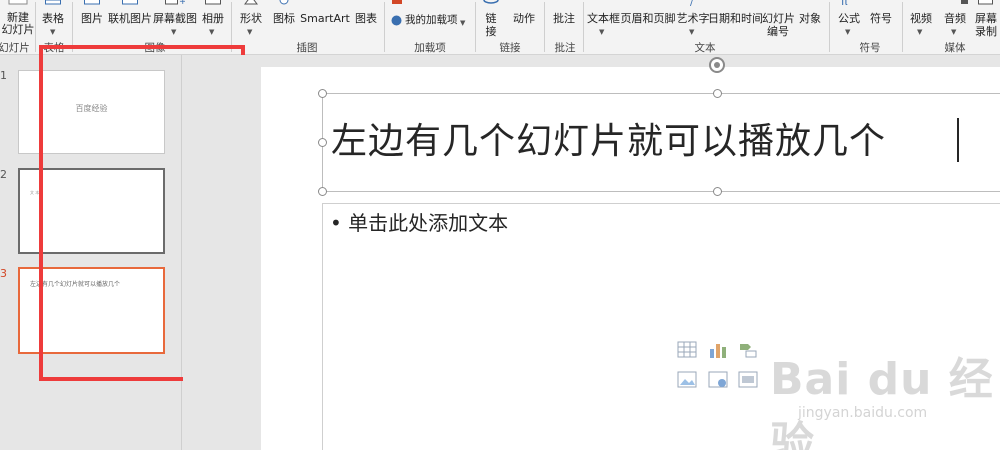 This screenshot has width=1000, height=450. Describe the element at coordinates (608, 138) in the screenshot. I see `slide-title-text: 左边有几个幻灯片就可以播放几个` at that location.